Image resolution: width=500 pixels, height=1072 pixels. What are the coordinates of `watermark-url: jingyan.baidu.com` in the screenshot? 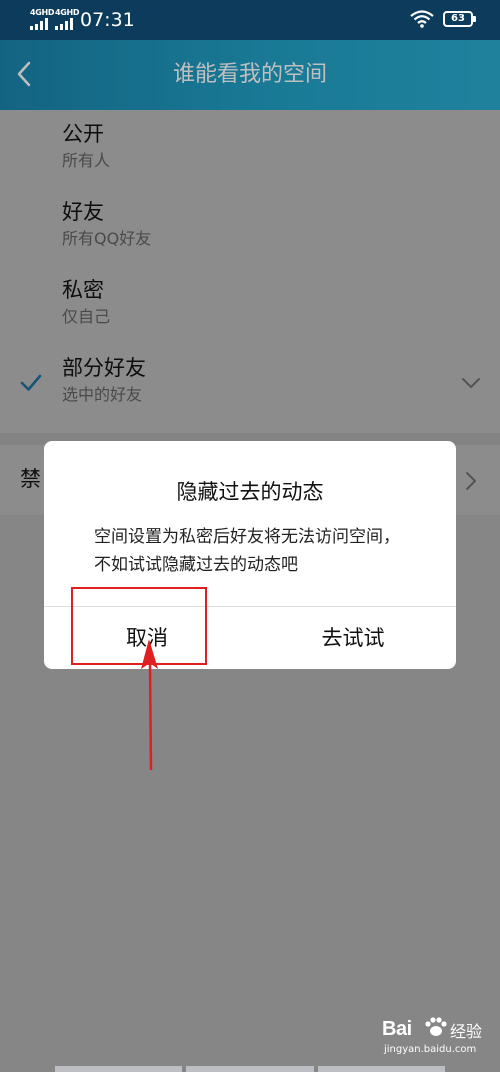 It's located at (430, 1049).